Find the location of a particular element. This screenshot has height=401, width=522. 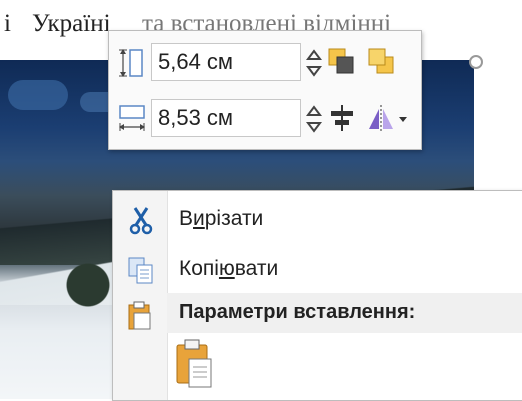

shape-height-value: 5,64 см is located at coordinates (196, 61).